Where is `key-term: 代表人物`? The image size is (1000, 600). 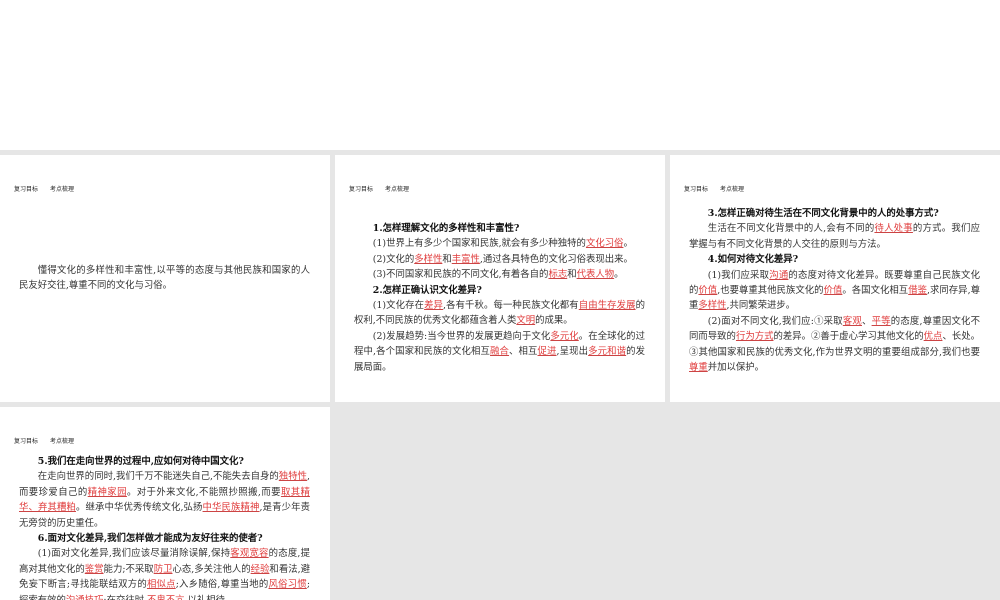
key-term: 代表人物 is located at coordinates (595, 275).